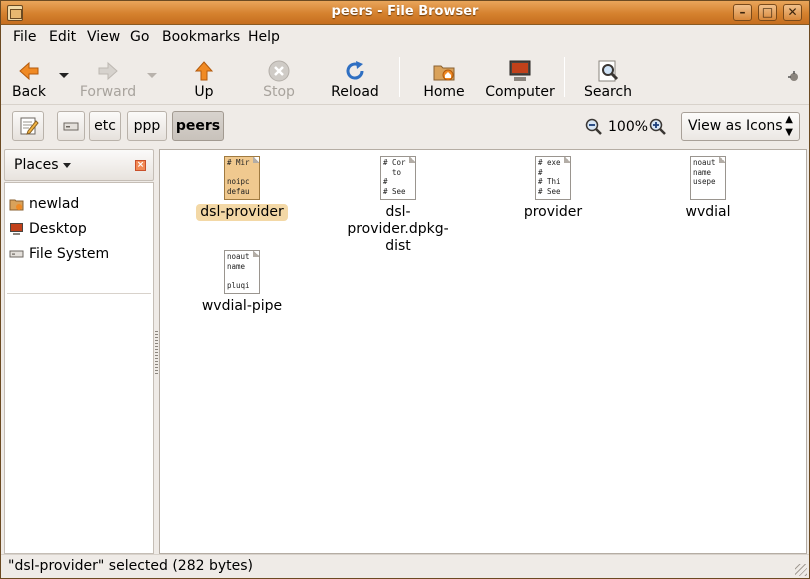  What do you see at coordinates (735, 126) in the screenshot?
I see `view-mode-value: View as Icons` at bounding box center [735, 126].